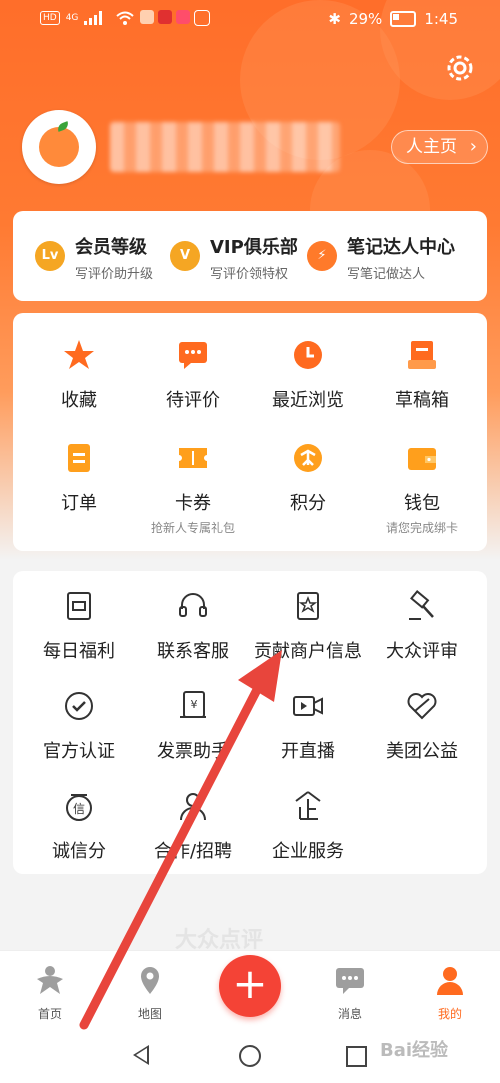 The width and height of the screenshot is (500, 1083). I want to click on points-icon, so click(308, 458).